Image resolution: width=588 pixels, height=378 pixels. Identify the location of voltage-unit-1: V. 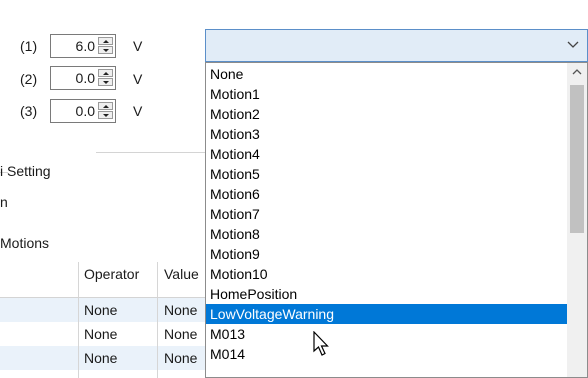
(138, 46).